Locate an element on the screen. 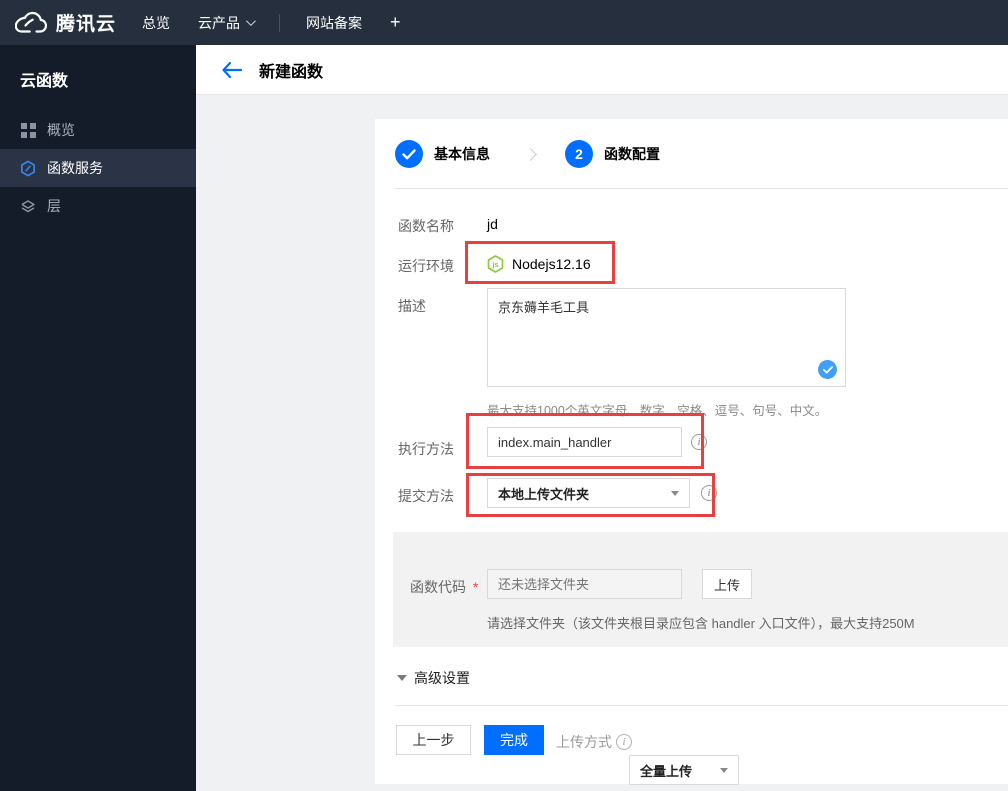 Image resolution: width=1008 pixels, height=791 pixels. svg-text: js is located at coordinates (494, 264).